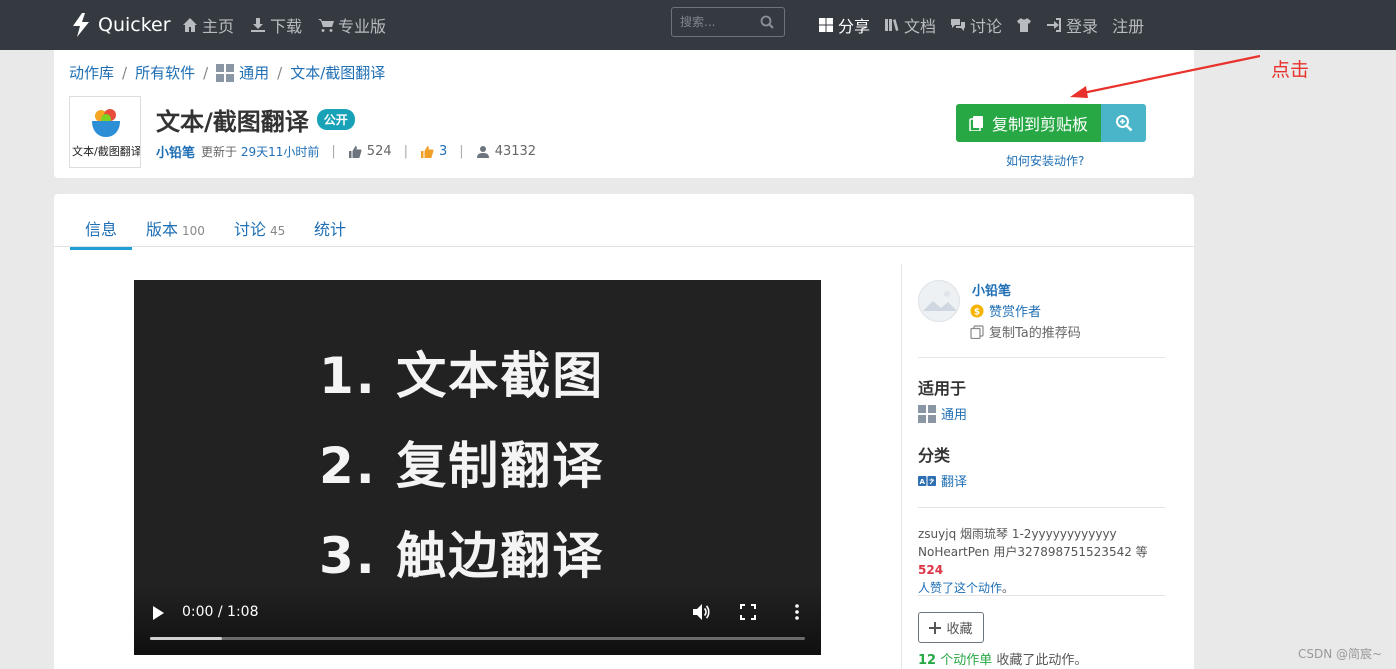  I want to click on detail-tabs: 信息 版本 100 讨论 45 统计, so click(624, 222).